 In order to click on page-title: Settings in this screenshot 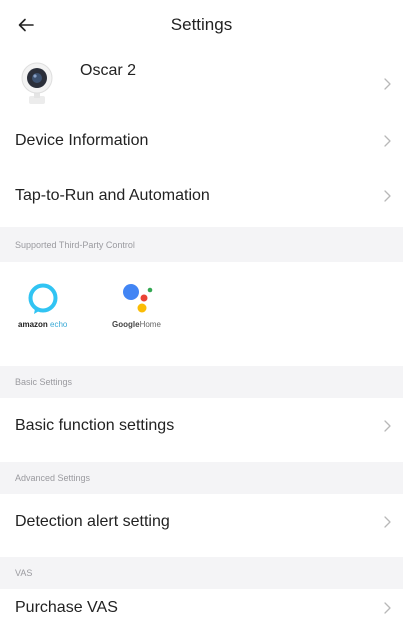, I will do `click(201, 24)`.